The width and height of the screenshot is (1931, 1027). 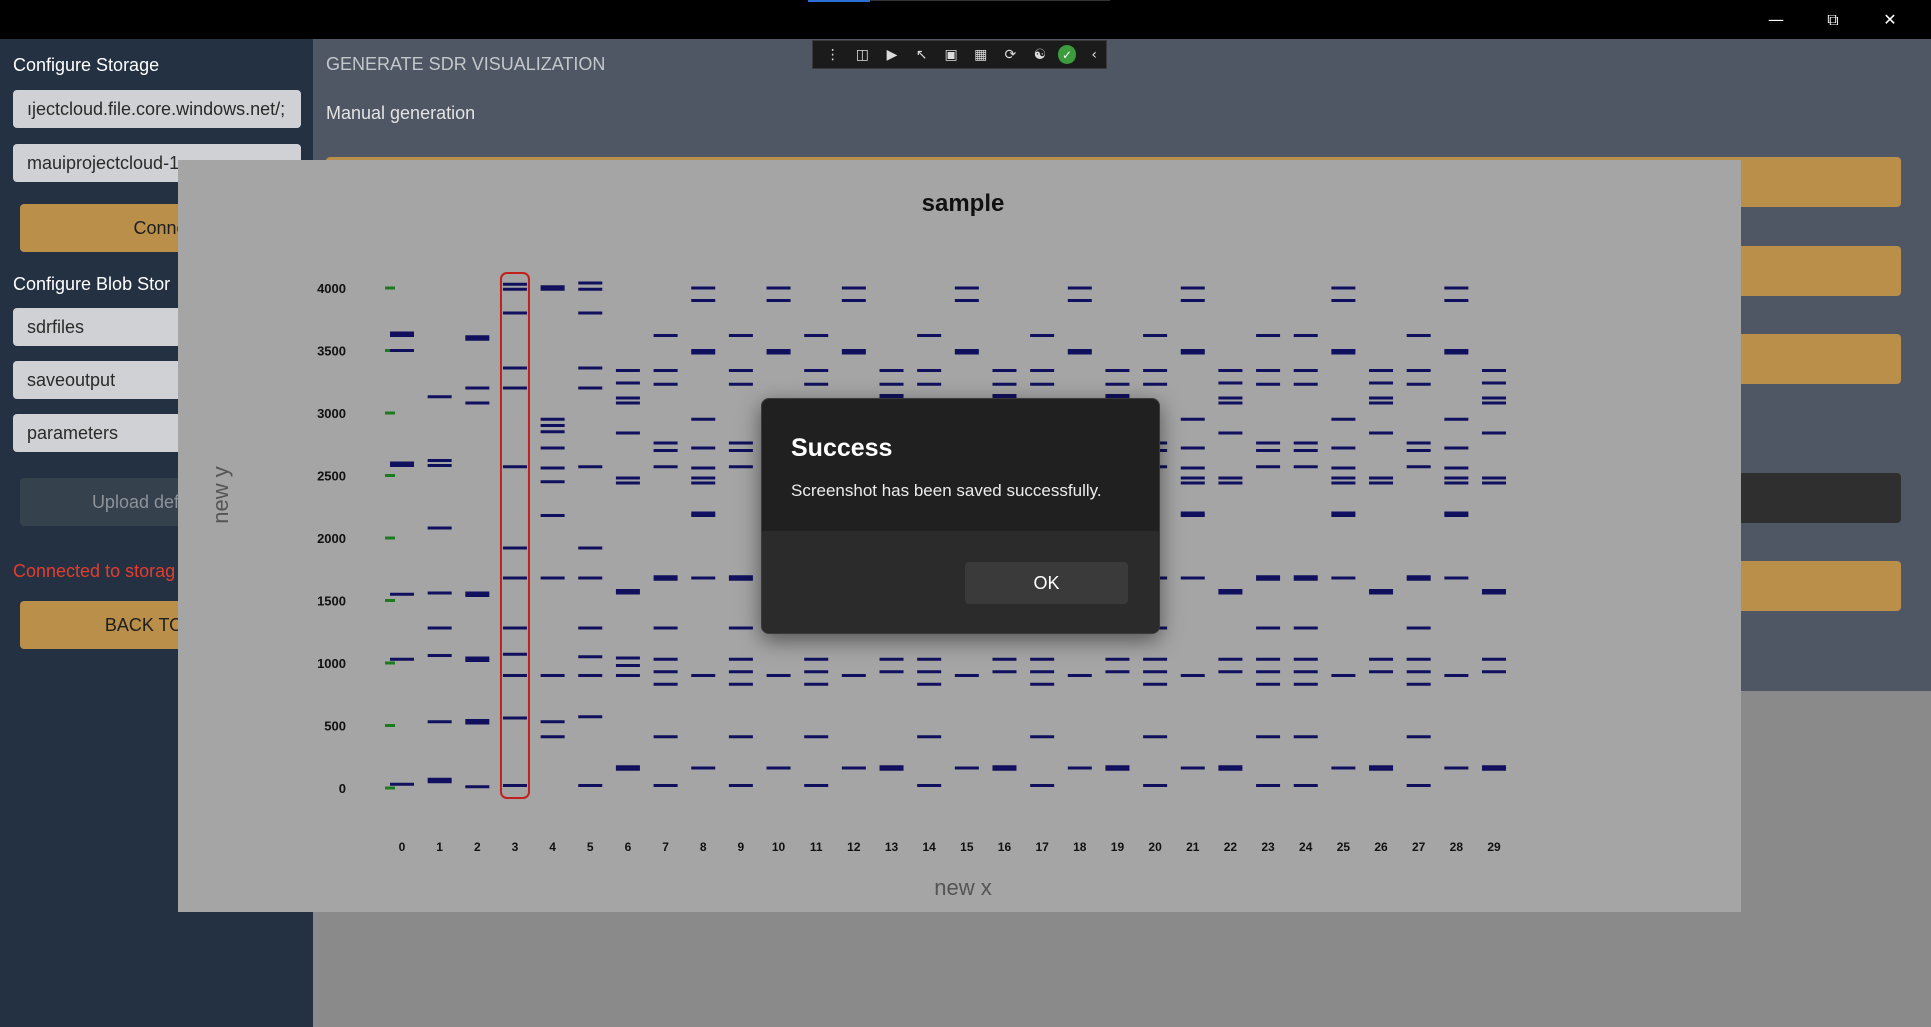 I want to click on x-tick-label: 1, so click(x=439, y=847).